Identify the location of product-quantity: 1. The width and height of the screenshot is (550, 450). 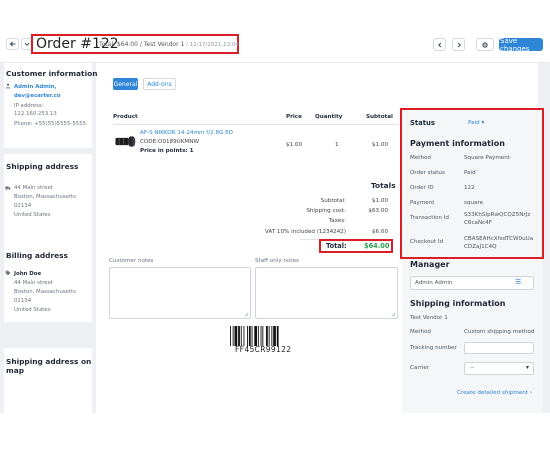
(337, 145).